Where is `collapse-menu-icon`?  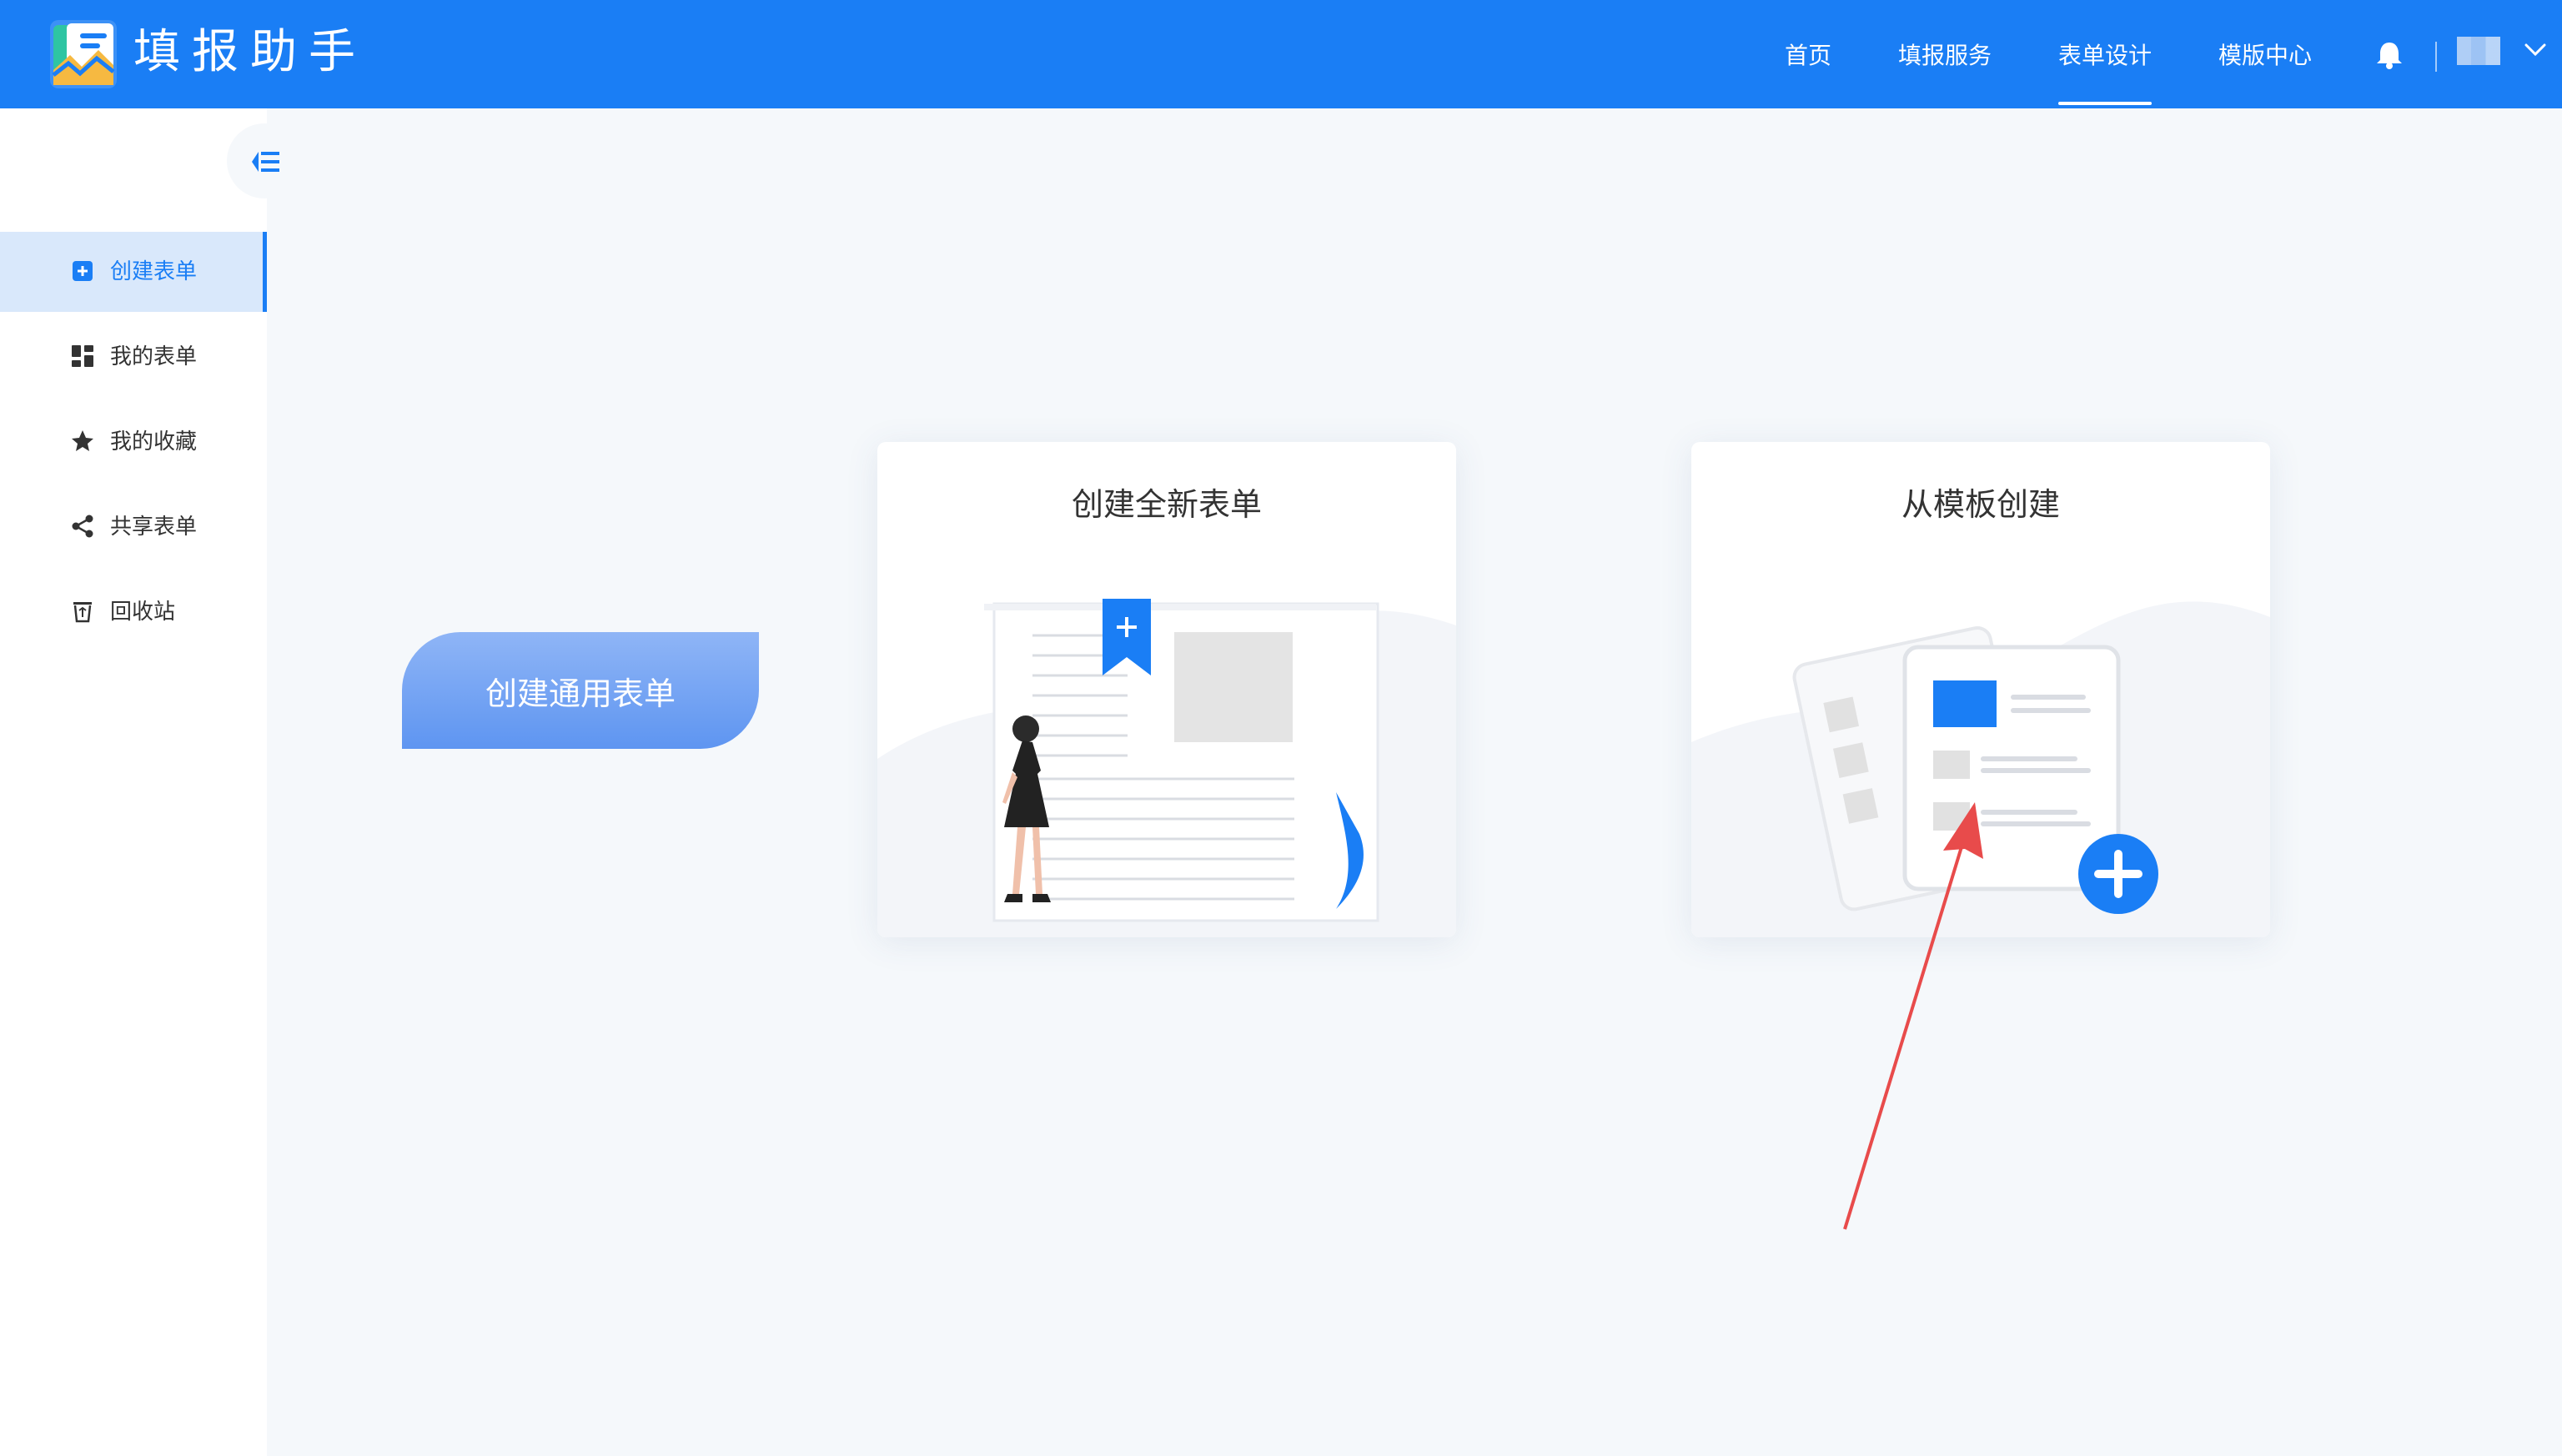 collapse-menu-icon is located at coordinates (265, 162).